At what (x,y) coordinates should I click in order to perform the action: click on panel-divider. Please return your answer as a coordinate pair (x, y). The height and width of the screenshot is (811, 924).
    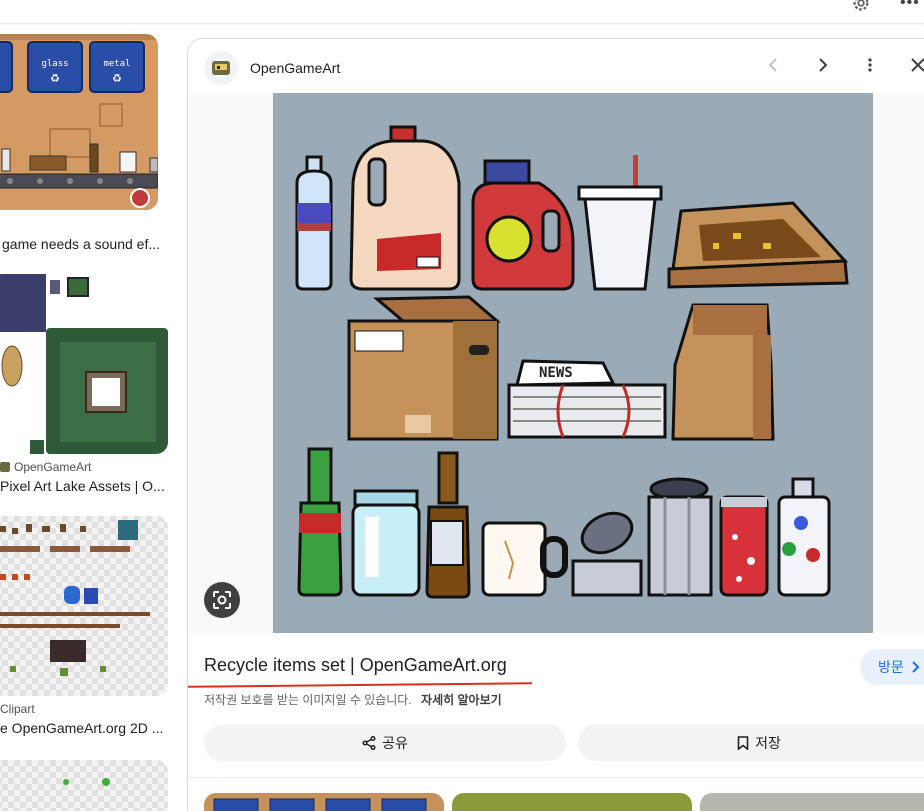
    Looking at the image, I should click on (556, 777).